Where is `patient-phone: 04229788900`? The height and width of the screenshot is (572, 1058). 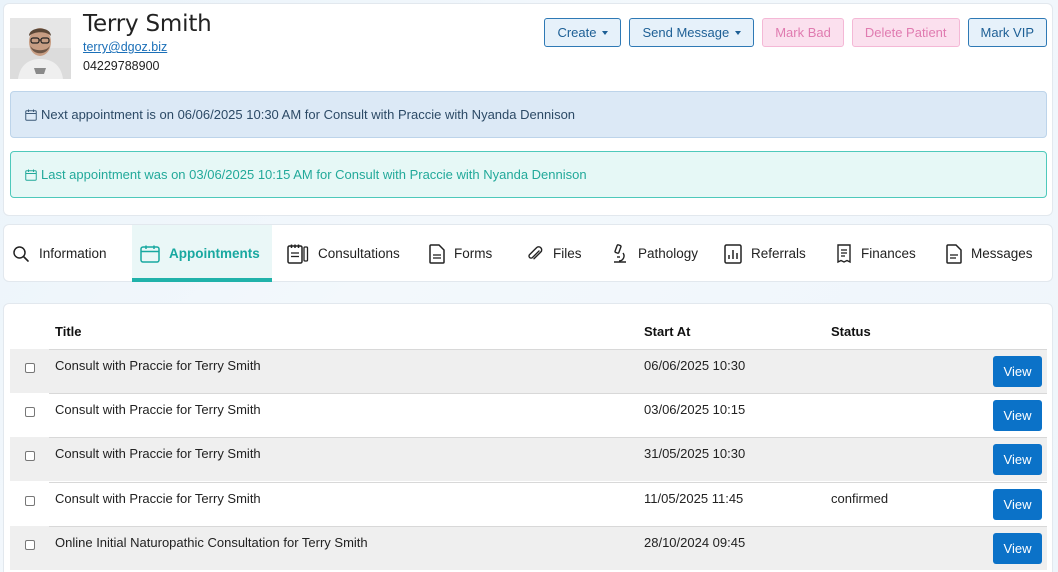 patient-phone: 04229788900 is located at coordinates (121, 66).